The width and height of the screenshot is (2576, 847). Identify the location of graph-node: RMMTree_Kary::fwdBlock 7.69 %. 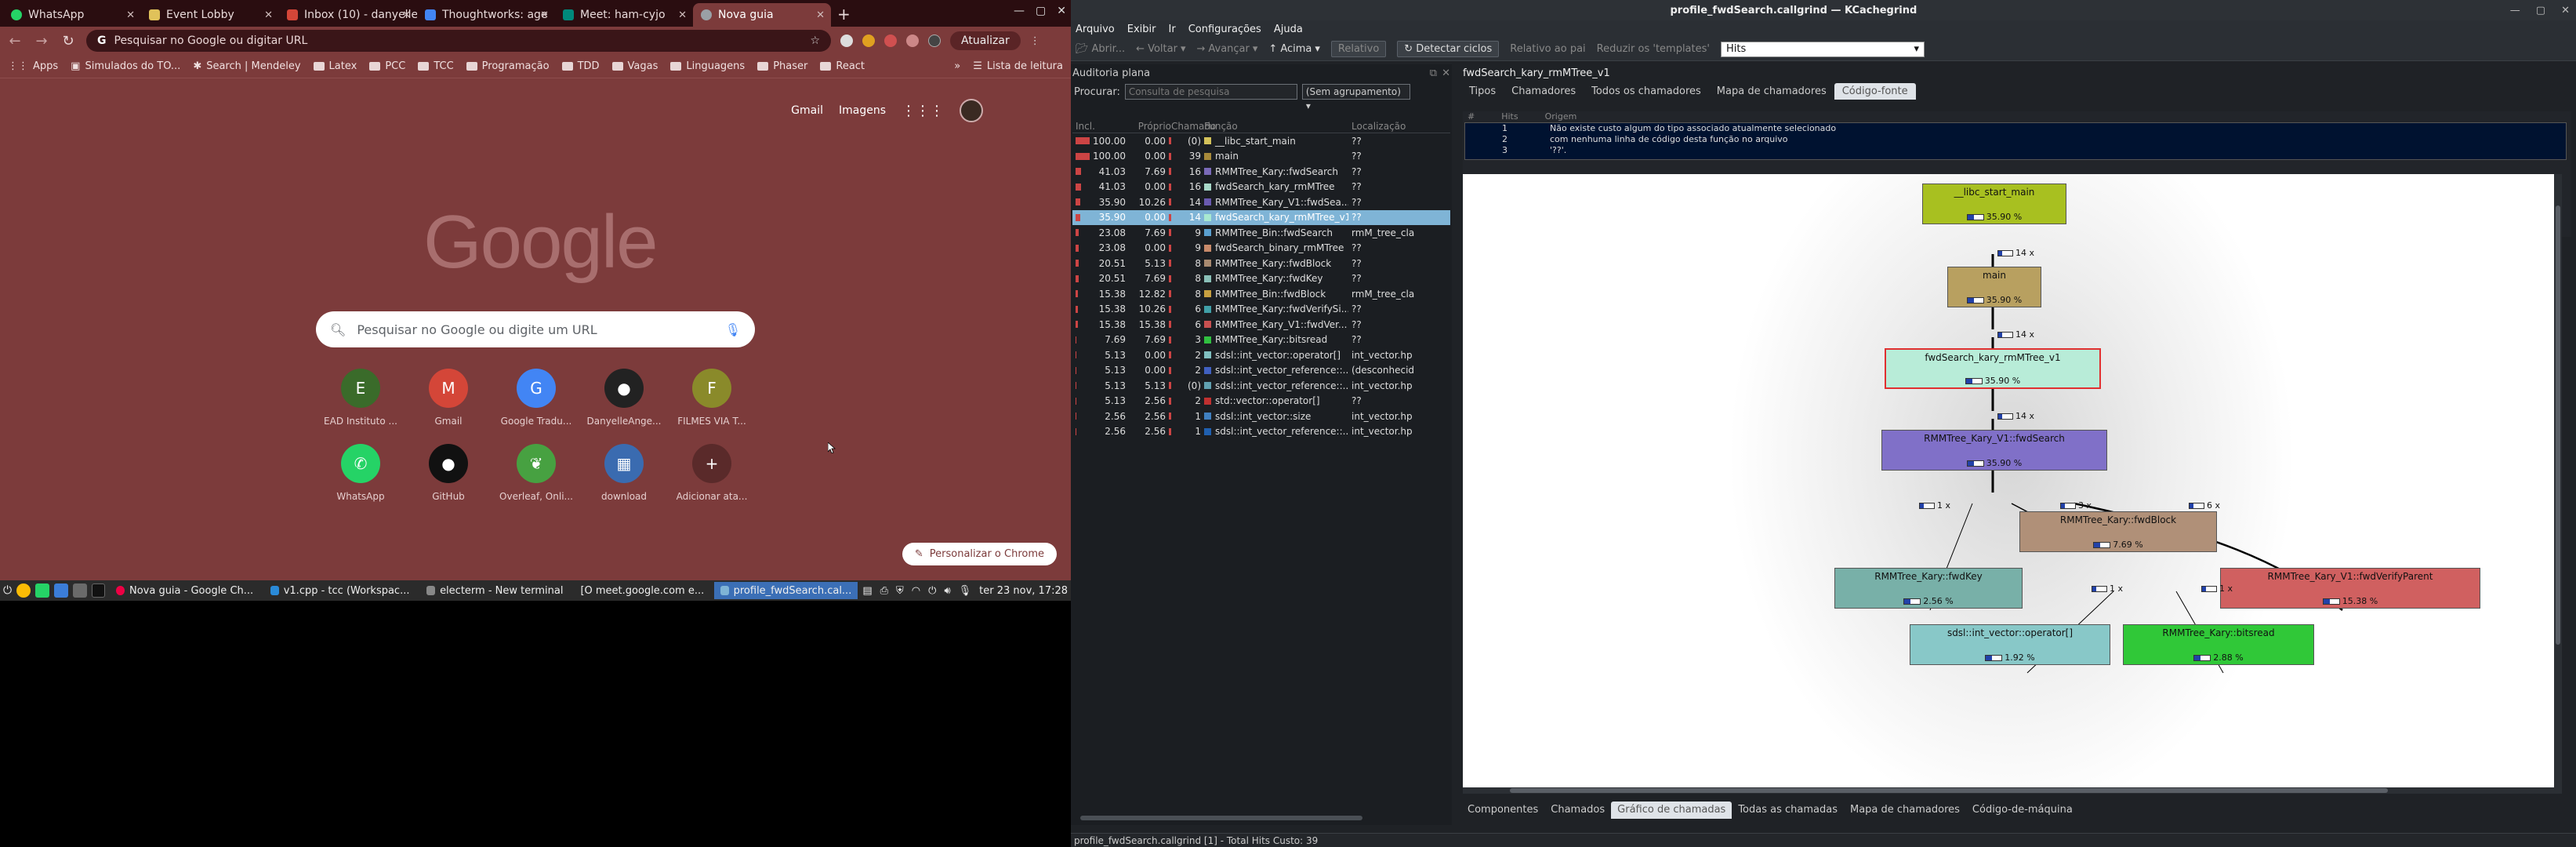
(2118, 531).